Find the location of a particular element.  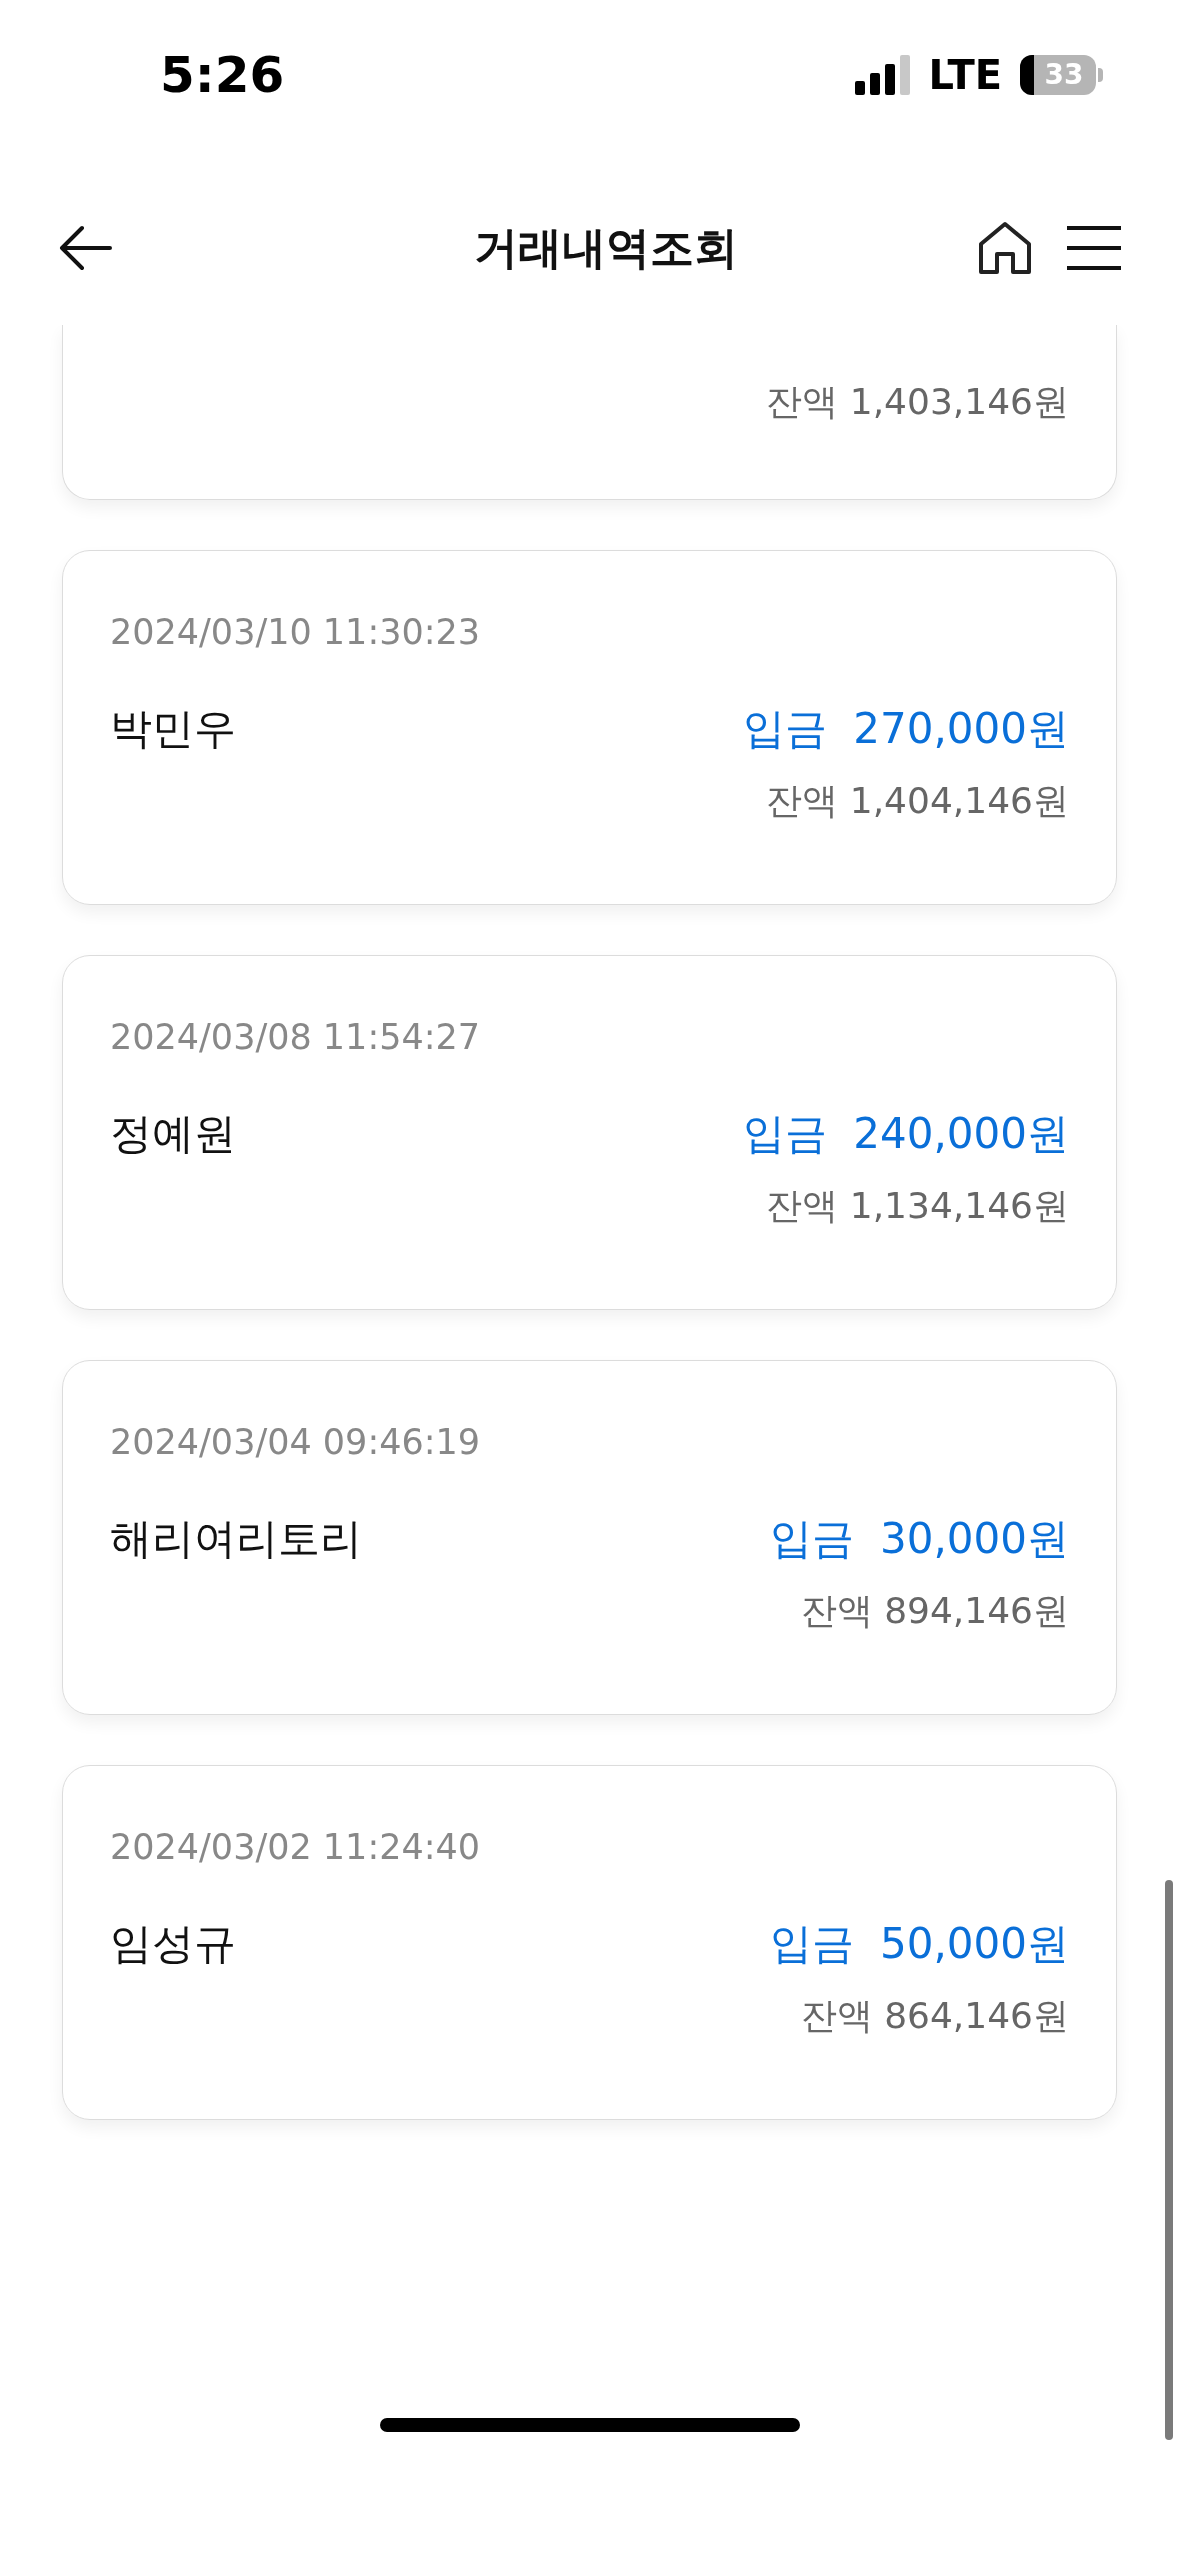

balance-text: 잔액 1,404,146원 is located at coordinates (917, 800).